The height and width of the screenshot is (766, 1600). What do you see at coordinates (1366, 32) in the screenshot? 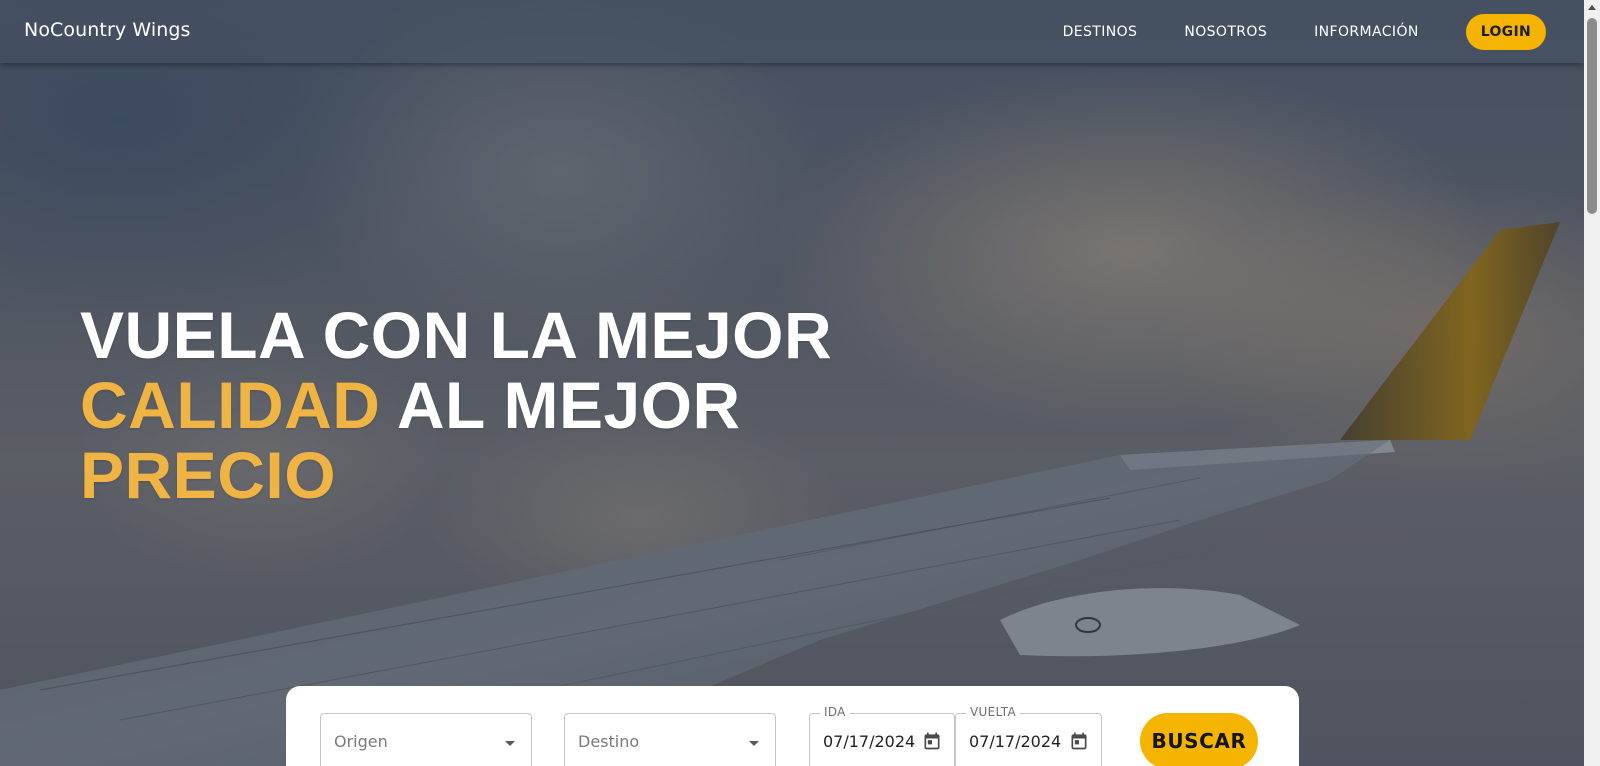
I see `nav-link-informacion: INFORMACIÓN` at bounding box center [1366, 32].